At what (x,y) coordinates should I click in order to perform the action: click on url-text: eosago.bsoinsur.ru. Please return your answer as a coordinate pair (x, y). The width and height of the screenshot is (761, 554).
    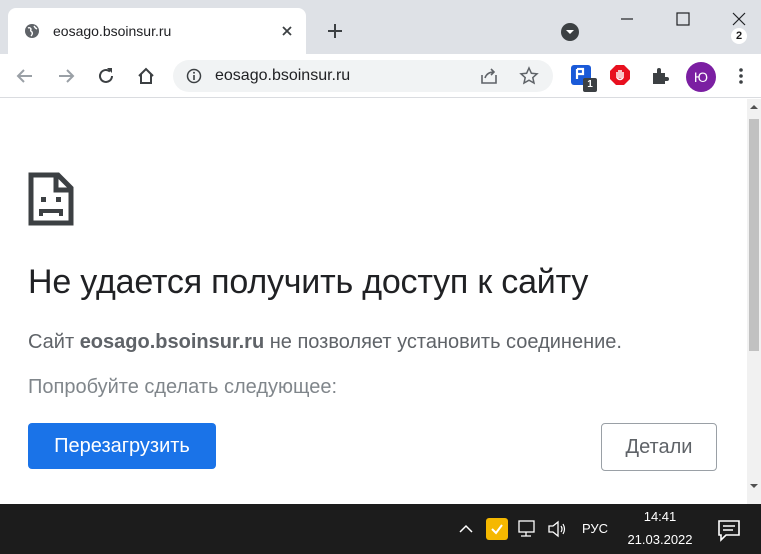
    Looking at the image, I should click on (282, 76).